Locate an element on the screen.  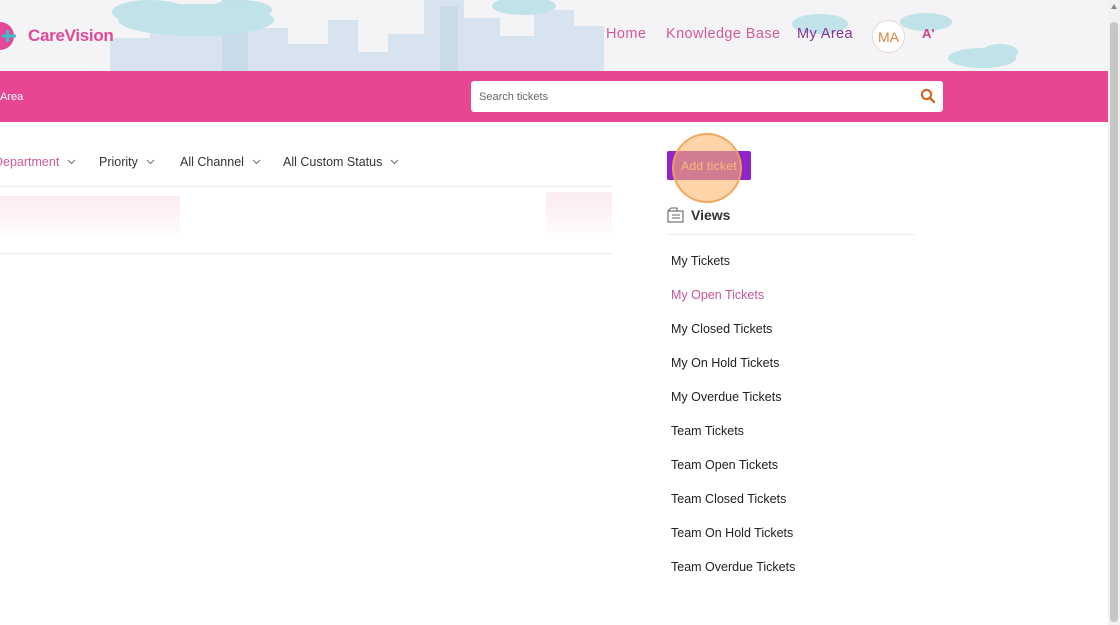
filter-custom-status: All Custom Status is located at coordinates (341, 162).